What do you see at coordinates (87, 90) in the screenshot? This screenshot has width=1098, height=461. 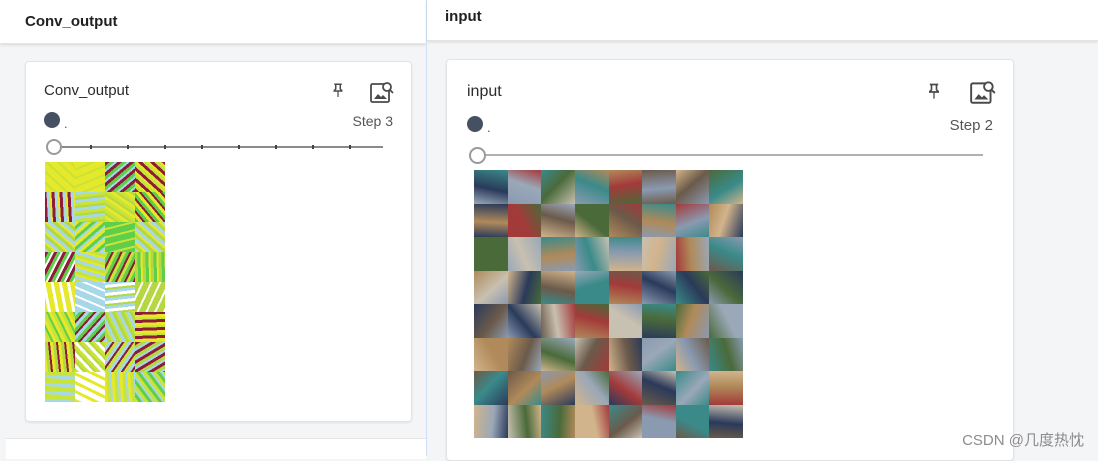 I see `conv-output-card-title: Conv_output` at bounding box center [87, 90].